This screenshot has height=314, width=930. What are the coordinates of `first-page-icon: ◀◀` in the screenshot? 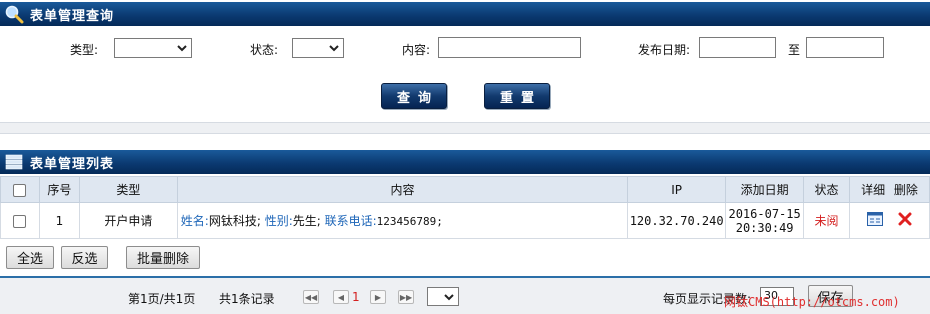 It's located at (311, 297).